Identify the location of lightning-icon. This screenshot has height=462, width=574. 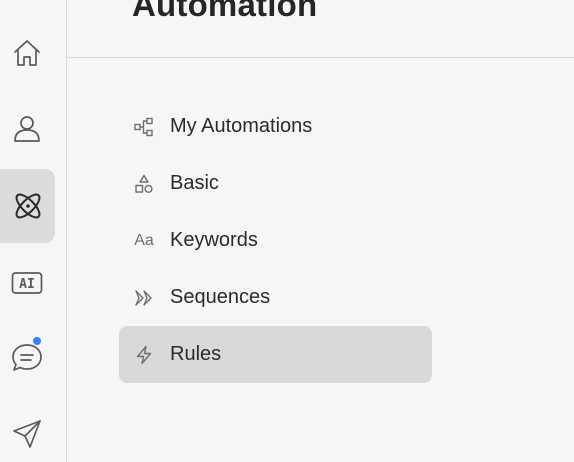
(144, 355).